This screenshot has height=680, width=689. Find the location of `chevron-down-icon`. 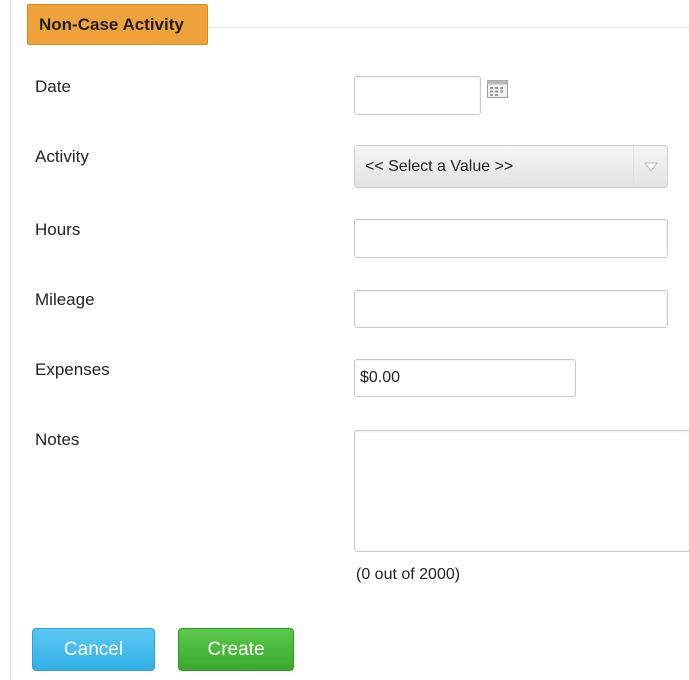

chevron-down-icon is located at coordinates (650, 166).